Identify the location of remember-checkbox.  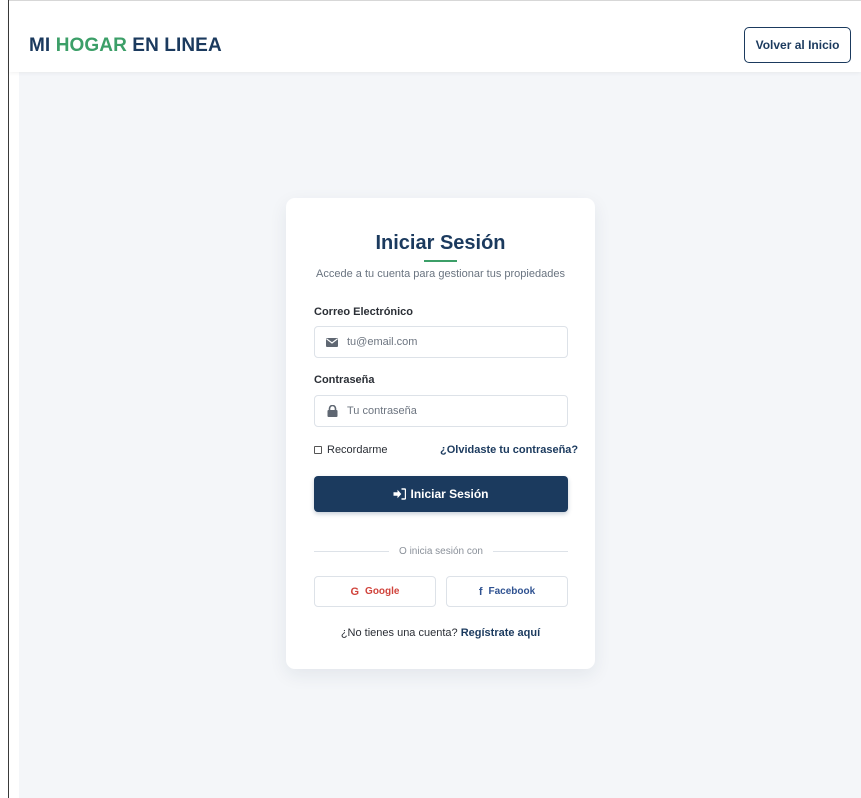
(318, 450).